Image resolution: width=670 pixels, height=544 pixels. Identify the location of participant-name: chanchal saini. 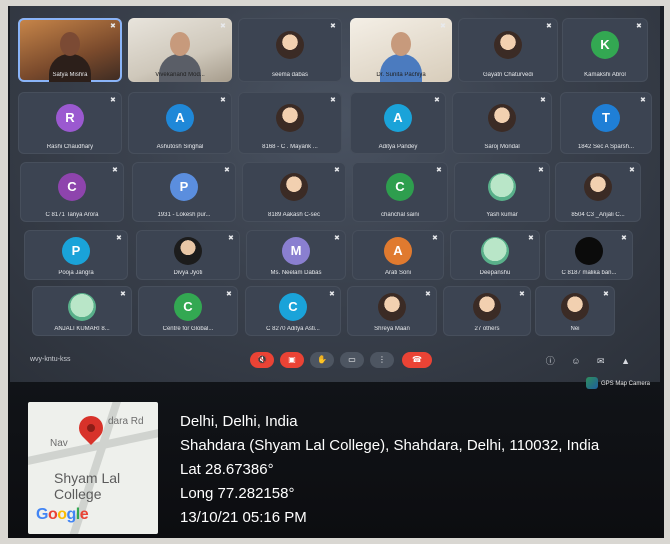
(400, 215).